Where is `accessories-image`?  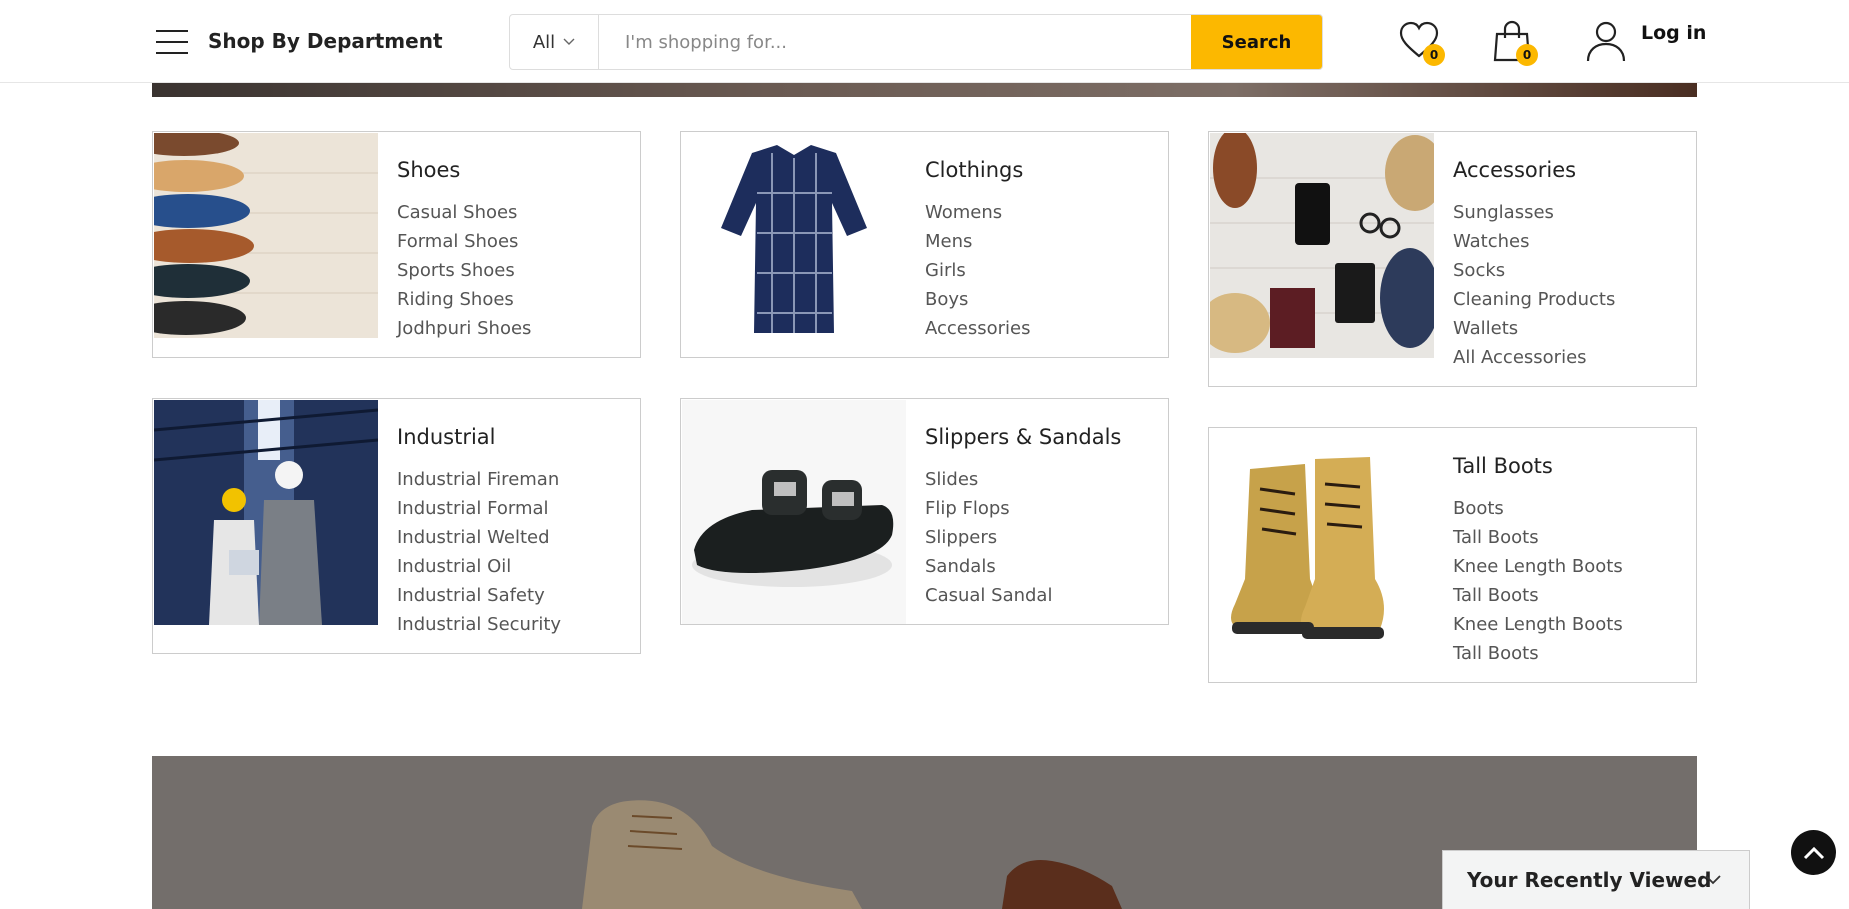
accessories-image is located at coordinates (1322, 245).